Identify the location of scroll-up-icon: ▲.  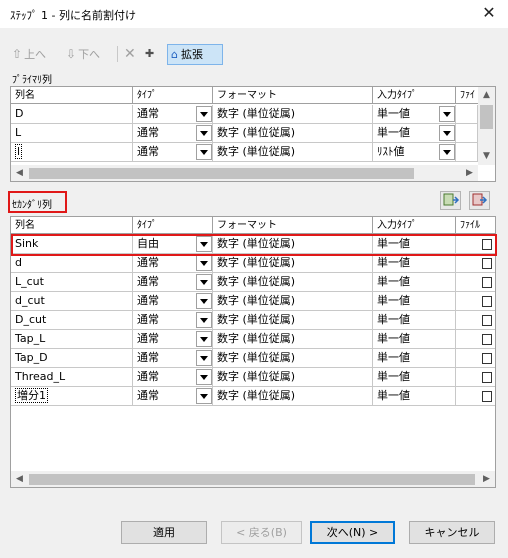
(486, 95).